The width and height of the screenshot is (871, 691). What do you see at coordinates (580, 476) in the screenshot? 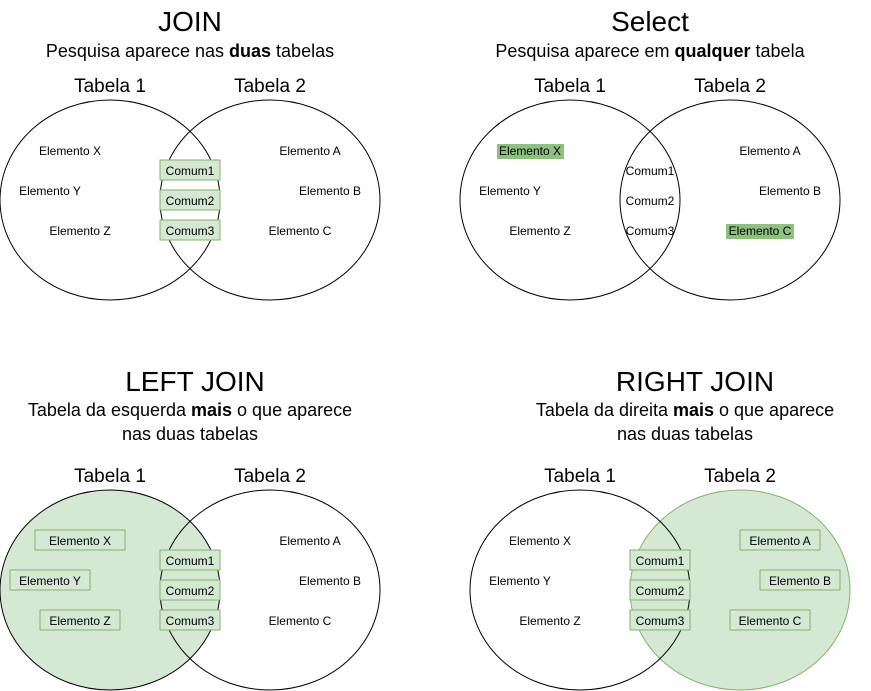
I see `right-join-table1-label: Tabela 1` at bounding box center [580, 476].